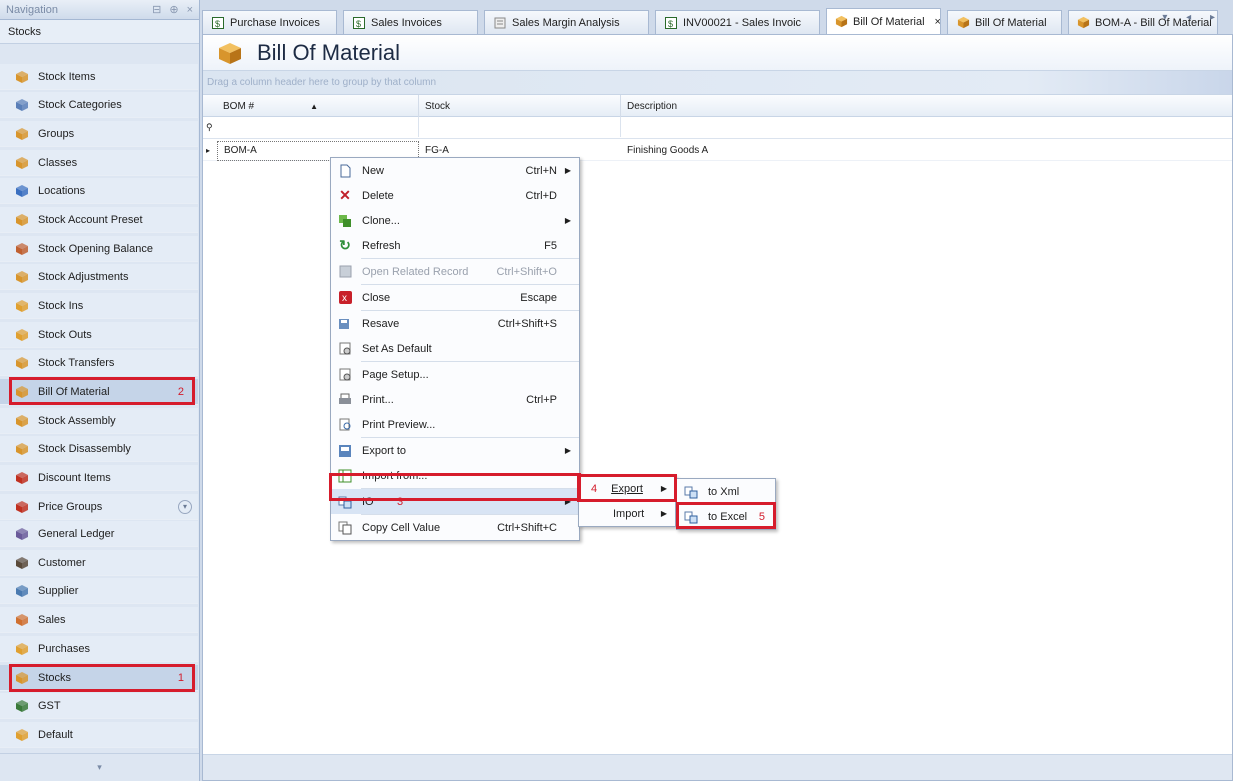 This screenshot has height=781, width=1233. I want to click on menu-item-to-xml: to Xml, so click(726, 491).